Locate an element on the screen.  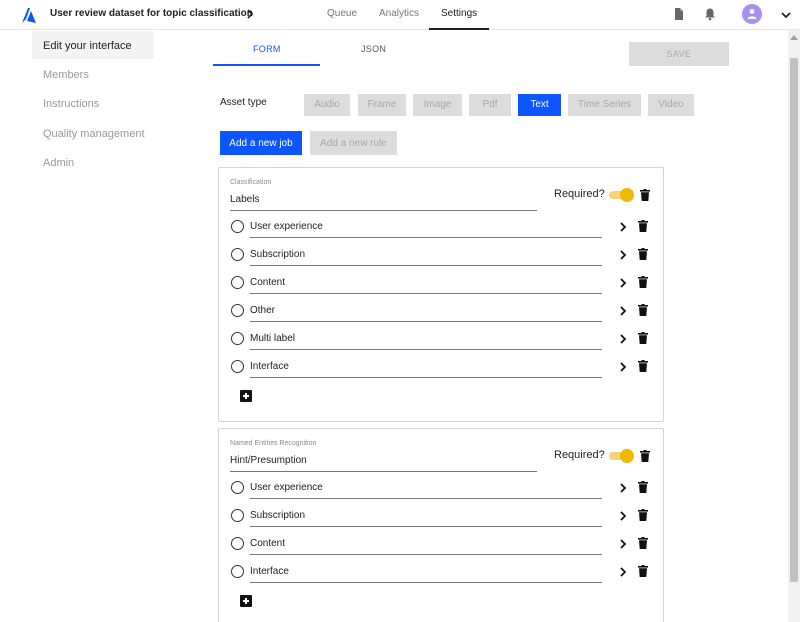
job-name-input: Hint/Presumption is located at coordinates (268, 460).